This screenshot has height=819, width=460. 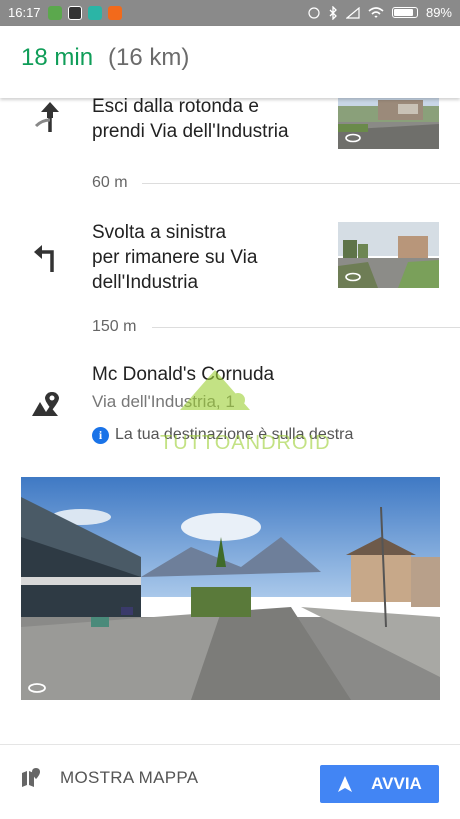 I want to click on bluetooth-icon, so click(x=333, y=12).